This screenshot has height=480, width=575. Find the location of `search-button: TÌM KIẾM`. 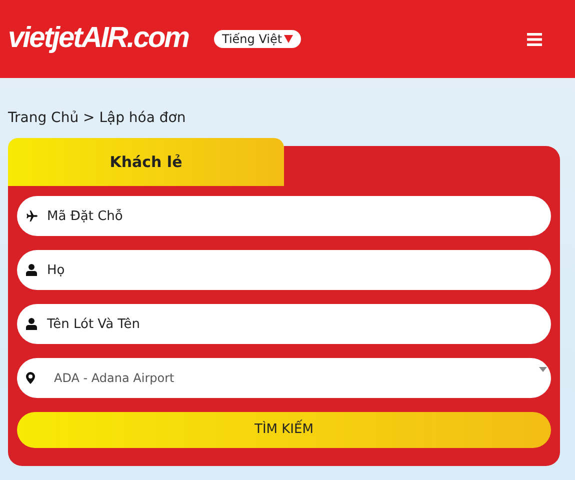

search-button: TÌM KIẾM is located at coordinates (284, 430).